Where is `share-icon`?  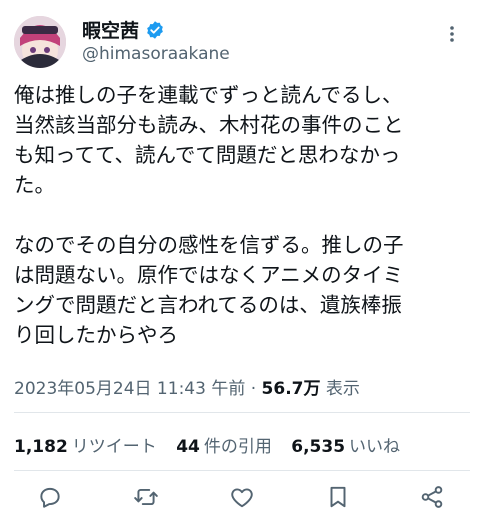
share-icon is located at coordinates (432, 497).